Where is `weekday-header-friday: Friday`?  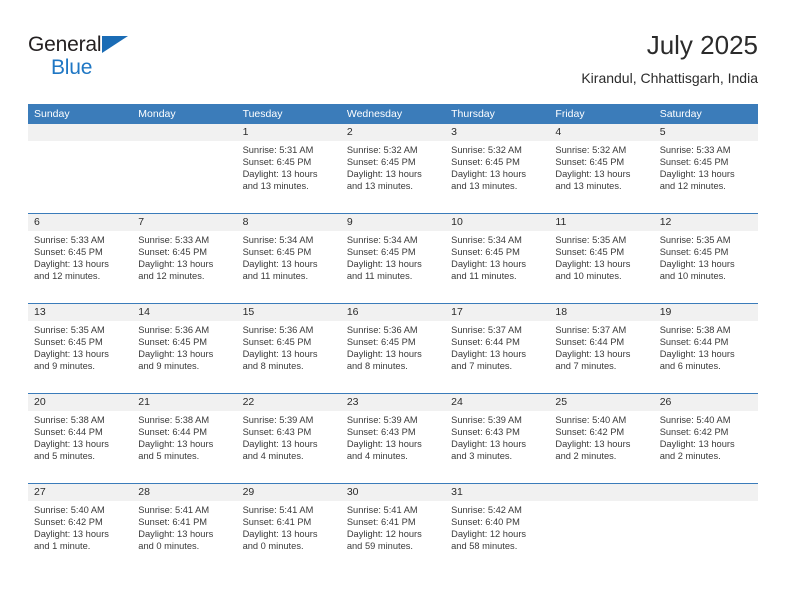
weekday-header-friday: Friday is located at coordinates (570, 114).